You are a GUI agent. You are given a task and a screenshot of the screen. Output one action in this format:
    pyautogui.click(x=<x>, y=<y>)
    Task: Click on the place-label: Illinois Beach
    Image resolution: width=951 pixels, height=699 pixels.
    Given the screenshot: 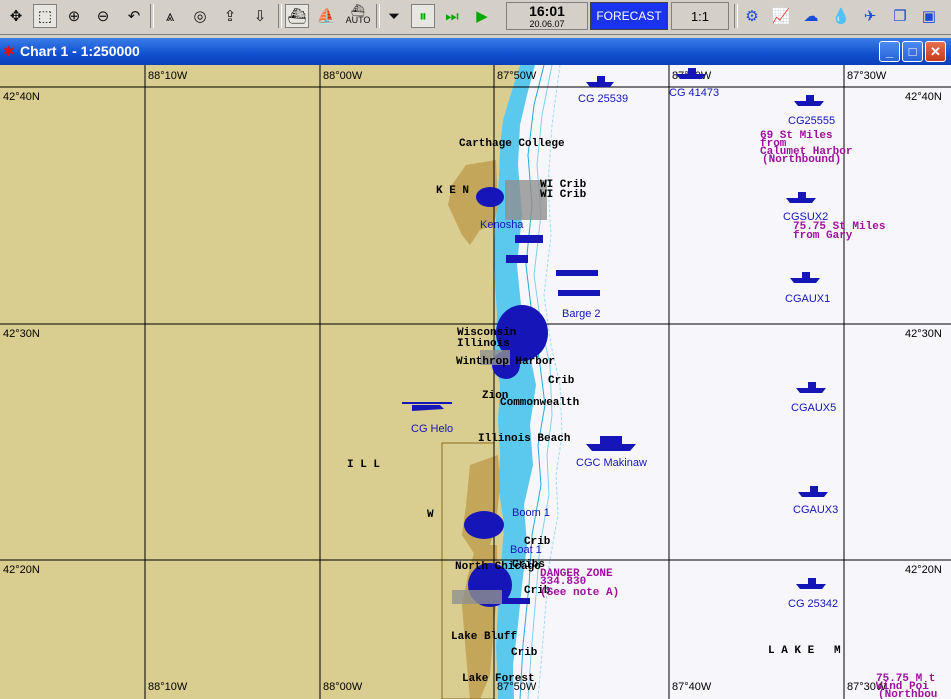 What is the action you would take?
    pyautogui.click(x=524, y=439)
    